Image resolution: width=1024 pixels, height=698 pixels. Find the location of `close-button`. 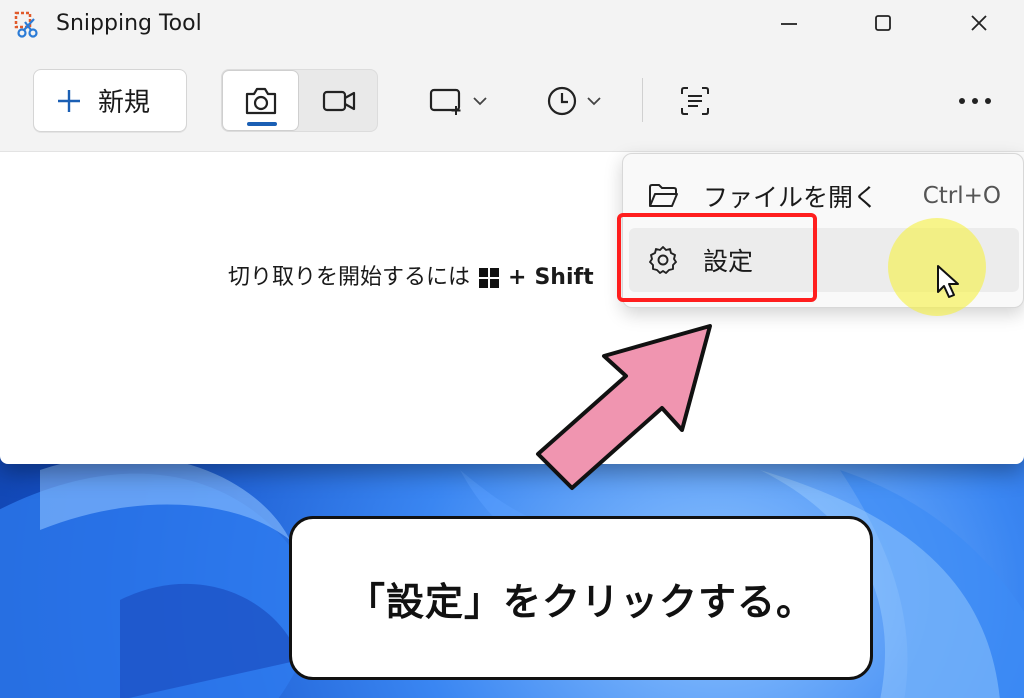

close-button is located at coordinates (979, 23).